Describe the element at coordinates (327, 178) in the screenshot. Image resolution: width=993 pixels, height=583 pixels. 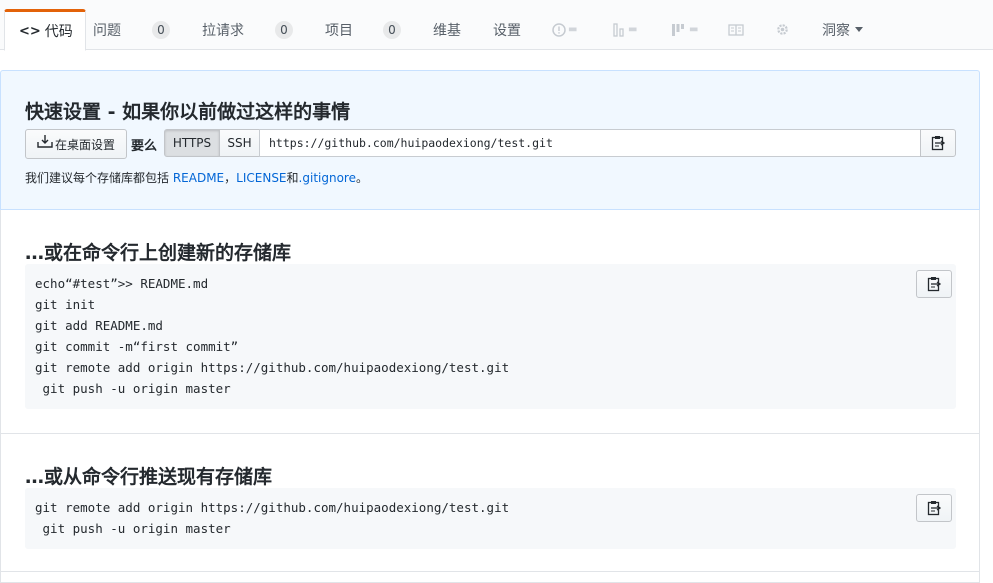
I see `gitignore-link: .gitignore` at that location.